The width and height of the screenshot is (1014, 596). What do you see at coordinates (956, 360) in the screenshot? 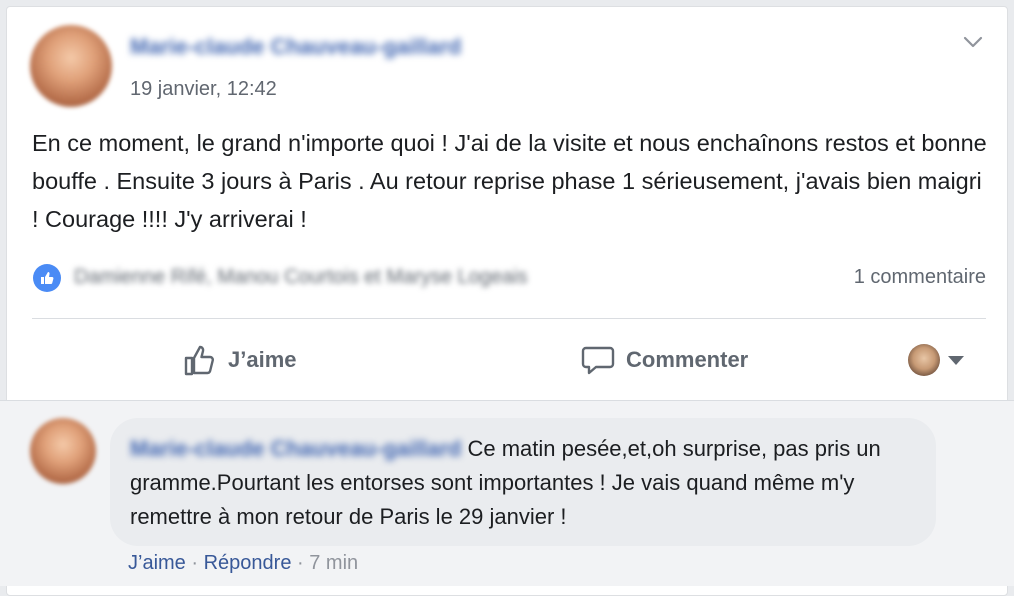
I see `caret-down-icon` at bounding box center [956, 360].